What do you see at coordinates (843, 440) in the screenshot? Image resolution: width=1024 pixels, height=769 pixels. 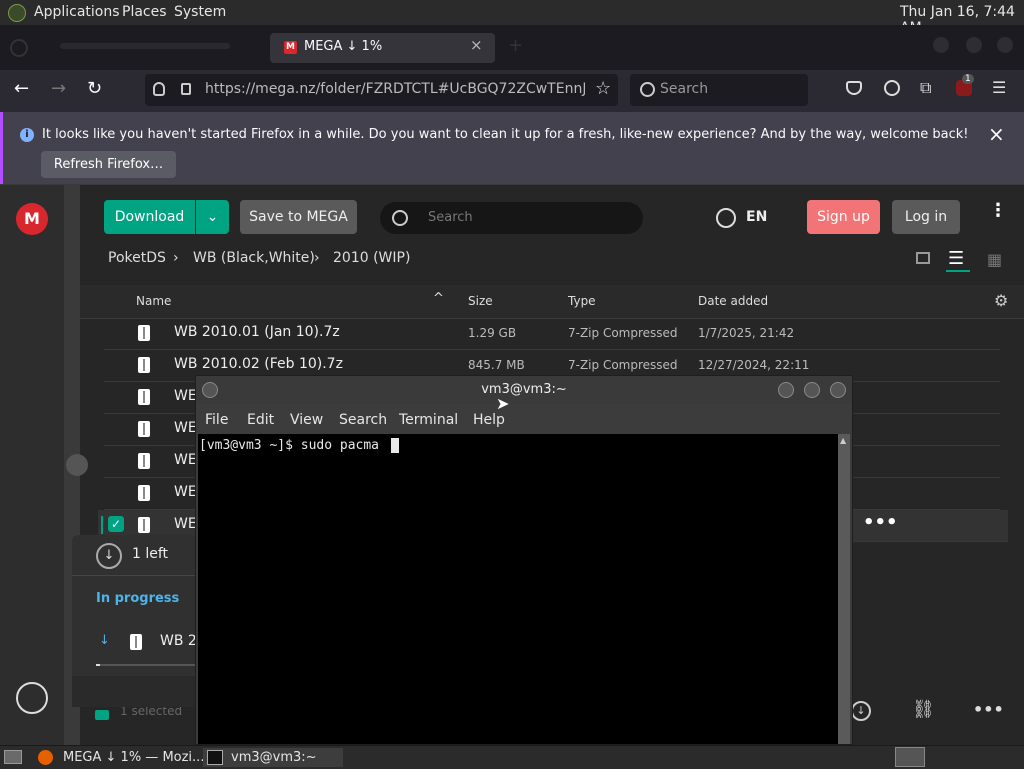 I see `scroll-up-icon: ▲` at bounding box center [843, 440].